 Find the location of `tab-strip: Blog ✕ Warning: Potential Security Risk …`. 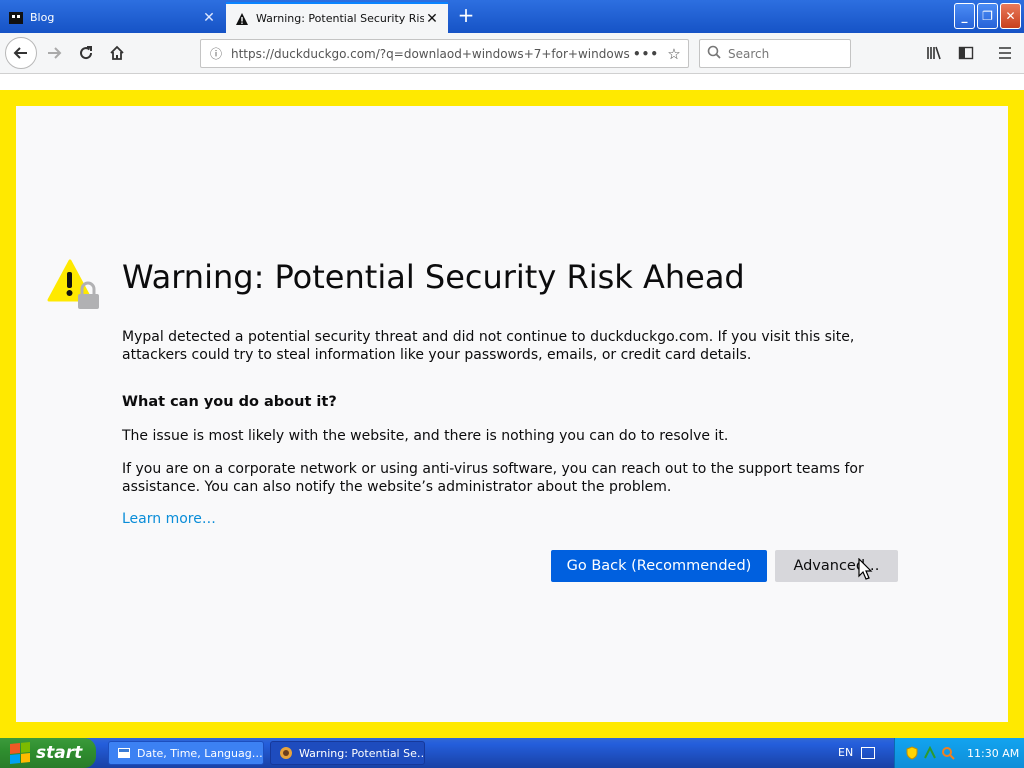

tab-strip: Blog ✕ Warning: Potential Security Risk … is located at coordinates (512, 16).